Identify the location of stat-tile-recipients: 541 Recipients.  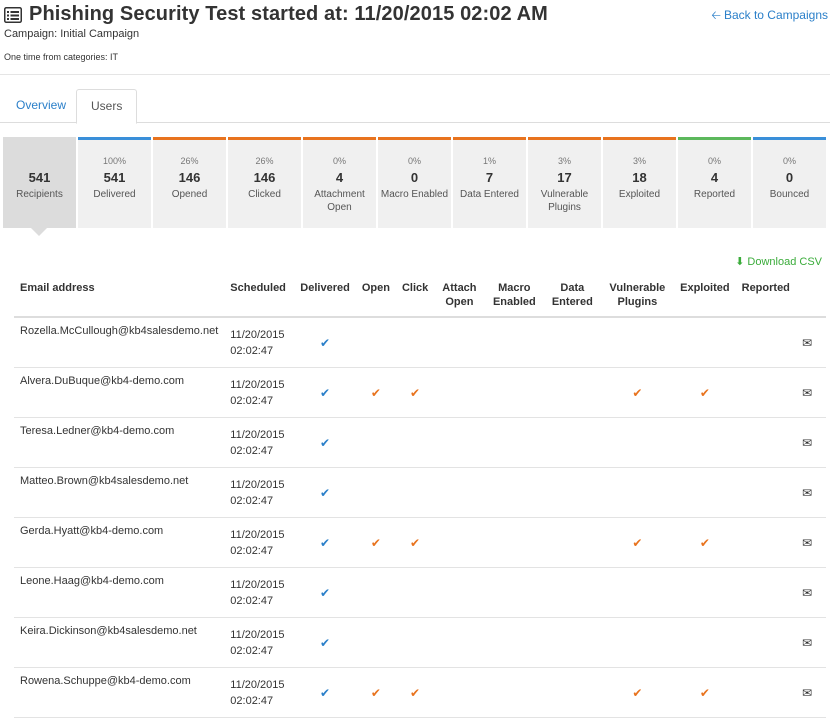
(39, 182).